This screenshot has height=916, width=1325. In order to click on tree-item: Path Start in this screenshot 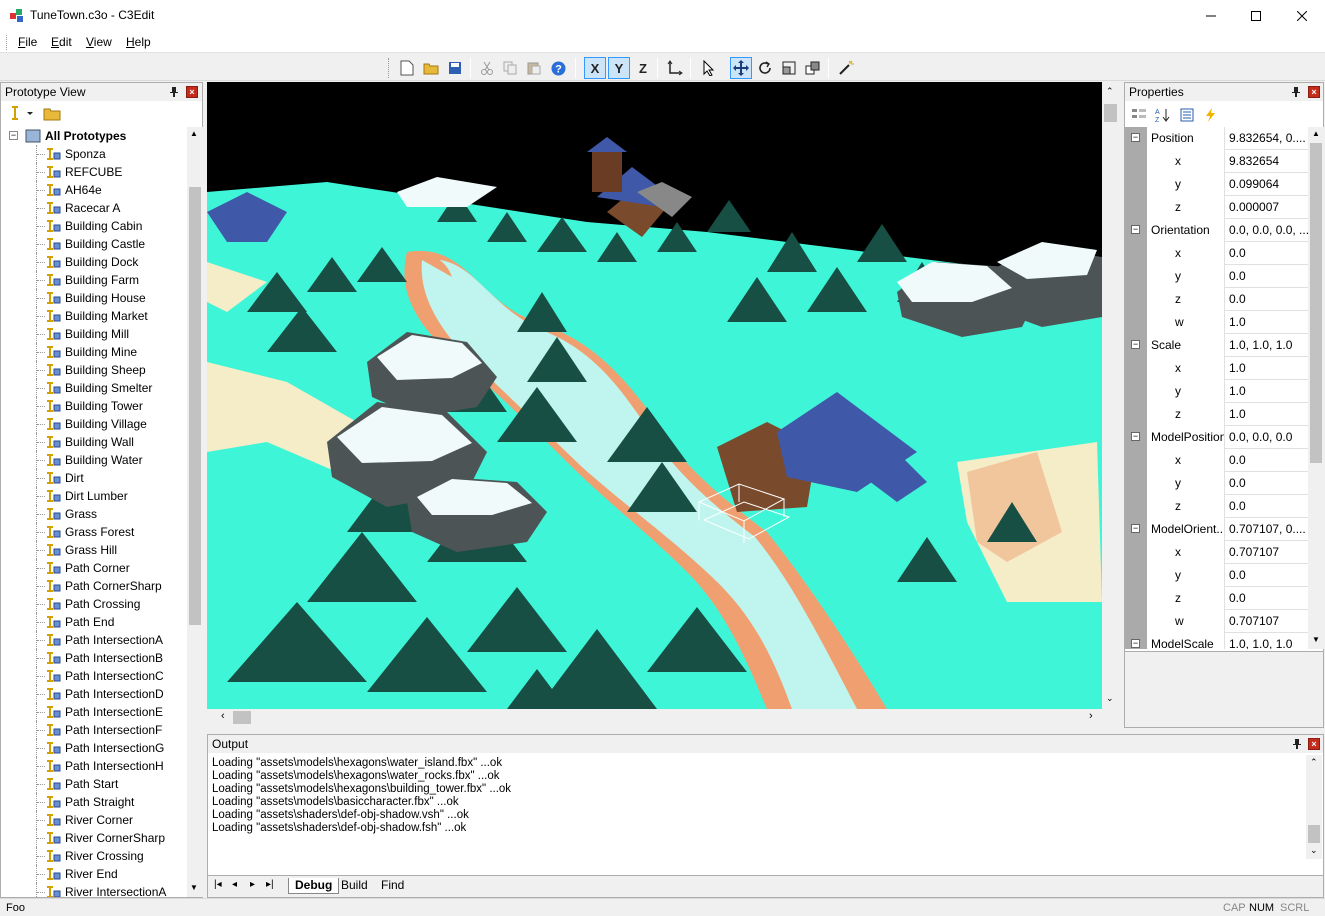, I will do `click(94, 784)`.